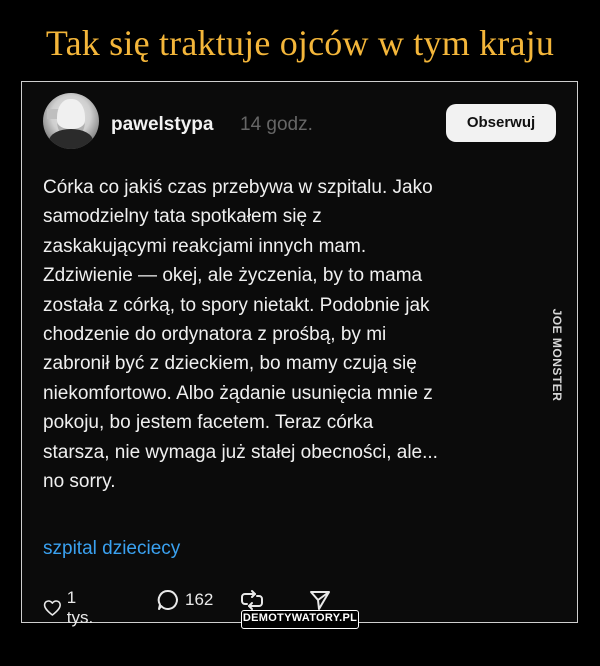 This screenshot has width=600, height=666. Describe the element at coordinates (205, 246) in the screenshot. I see `post-text-line: zaskakującymi reakcjami innych mam.` at that location.